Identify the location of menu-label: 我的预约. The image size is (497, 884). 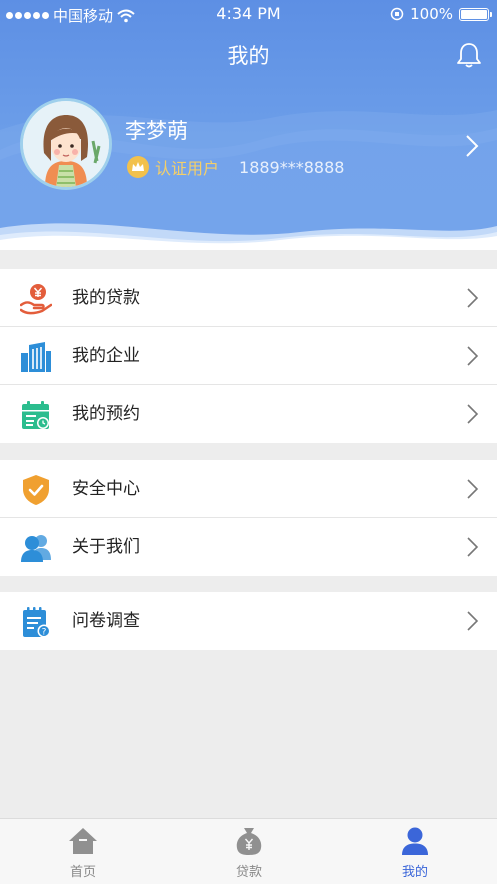
(106, 414).